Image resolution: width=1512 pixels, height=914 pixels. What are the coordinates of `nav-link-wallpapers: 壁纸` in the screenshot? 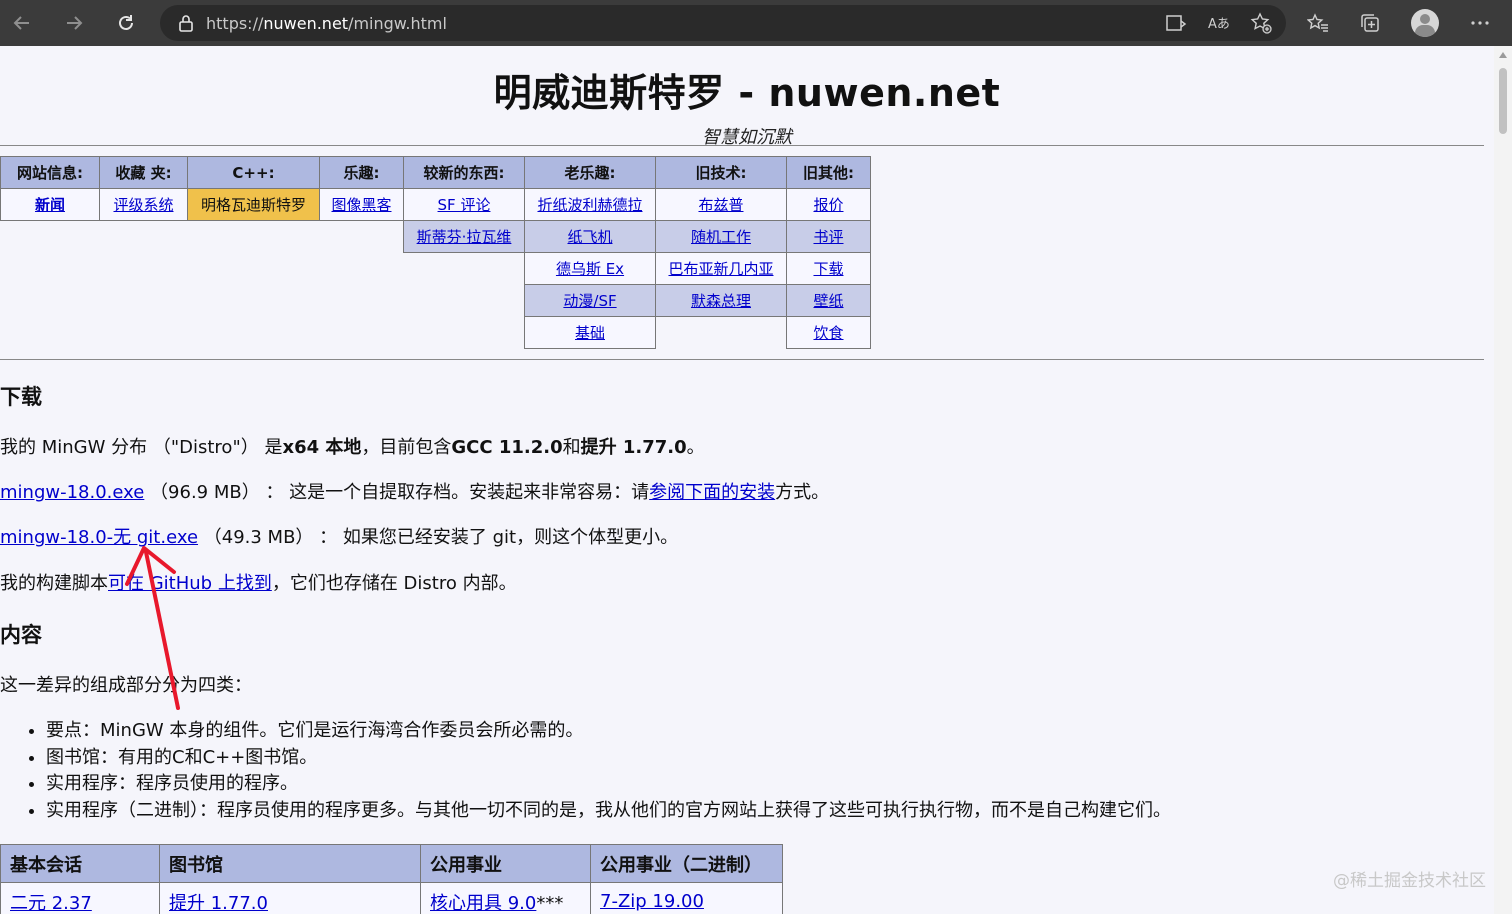 It's located at (828, 301).